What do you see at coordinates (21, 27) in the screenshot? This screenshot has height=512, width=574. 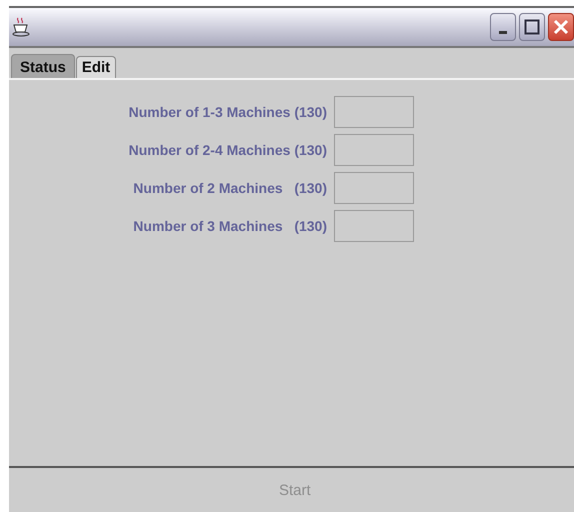 I see `coffee-cup-icon` at bounding box center [21, 27].